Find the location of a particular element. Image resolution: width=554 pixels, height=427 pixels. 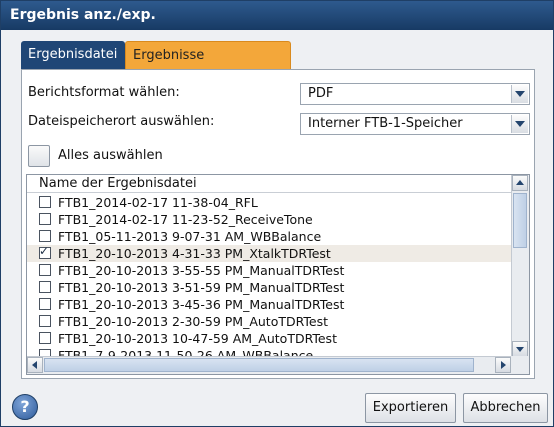

location-value: Interner FTB-1-Speicher is located at coordinates (385, 123).